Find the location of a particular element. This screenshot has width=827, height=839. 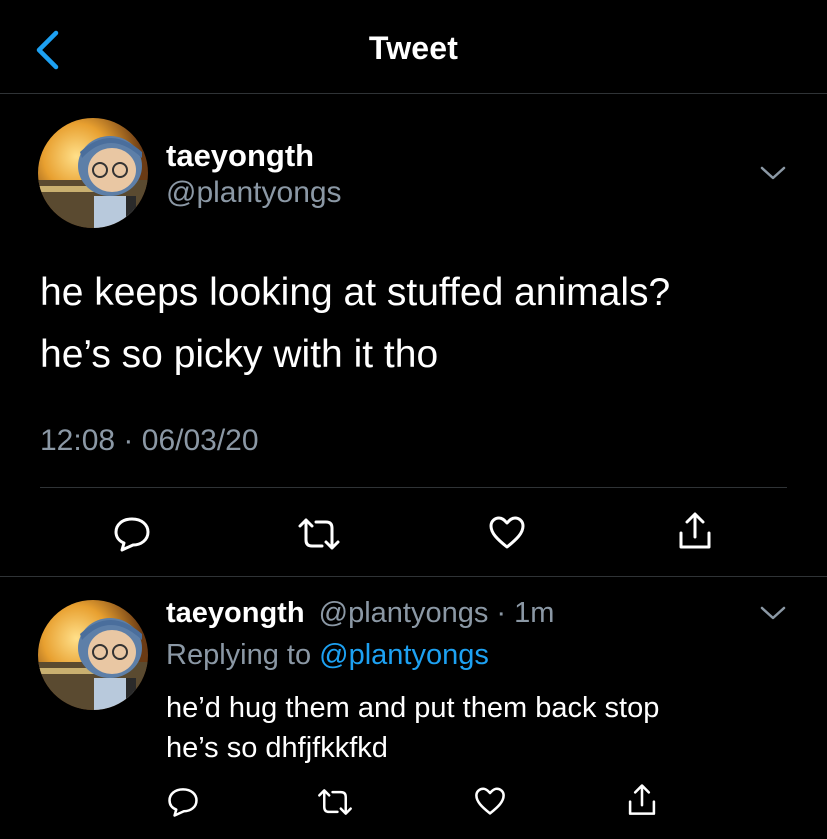

reply-text-line: he’d hug them and put them back stop is located at coordinates (413, 708).